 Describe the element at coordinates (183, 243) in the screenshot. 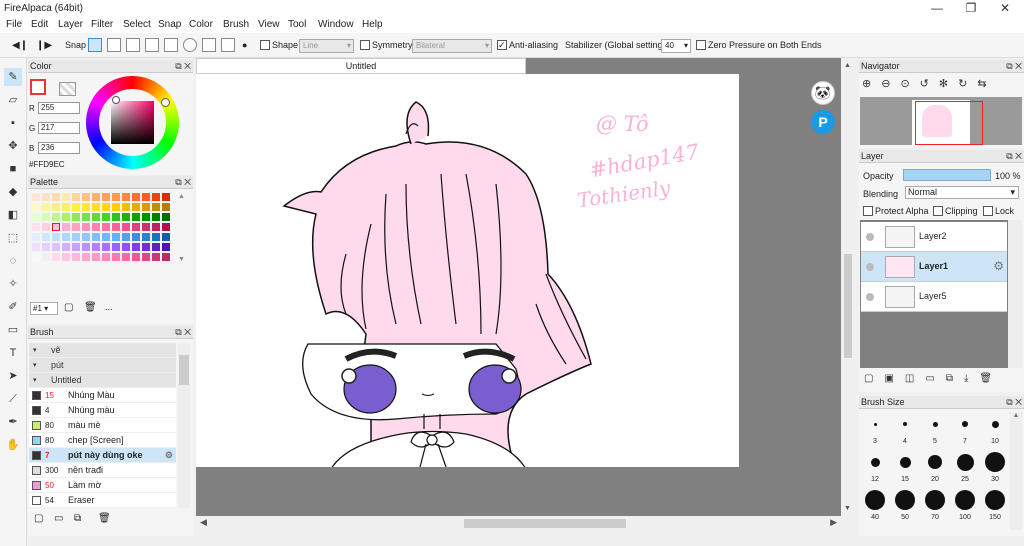

I see `palette-scrollbar: ▲ ▼` at that location.